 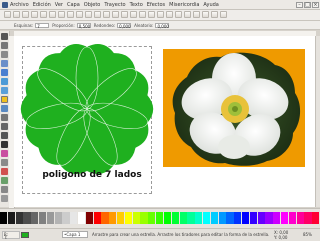 I want to click on rounded-field: 0,000, so click(x=124, y=25).